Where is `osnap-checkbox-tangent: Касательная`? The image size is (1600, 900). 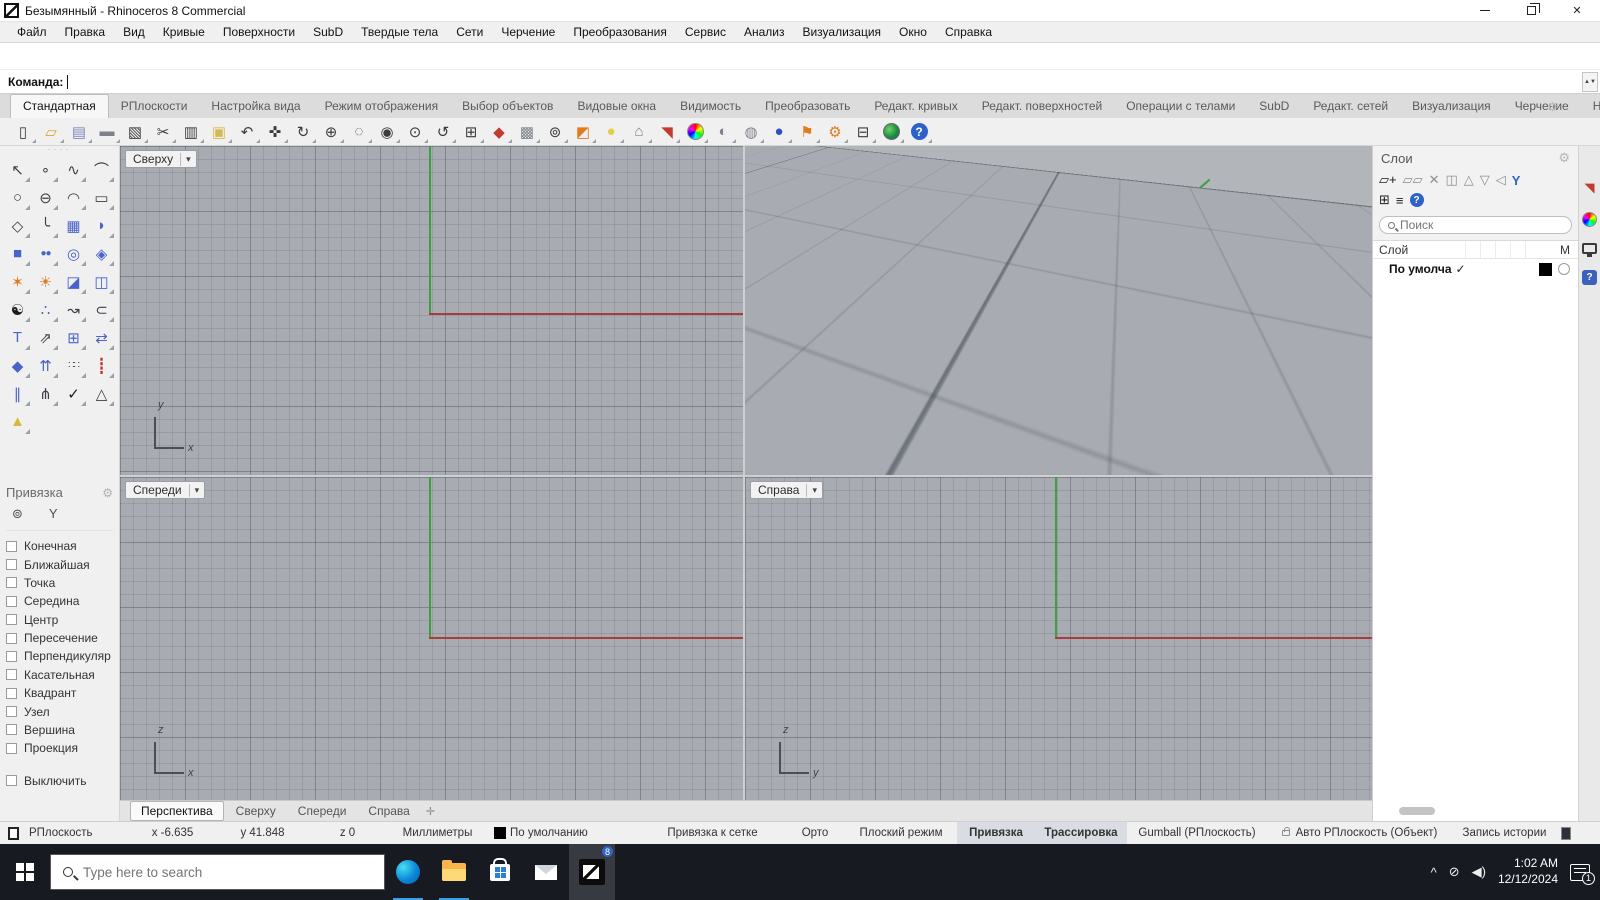 osnap-checkbox-tangent: Касательная is located at coordinates (59, 675).